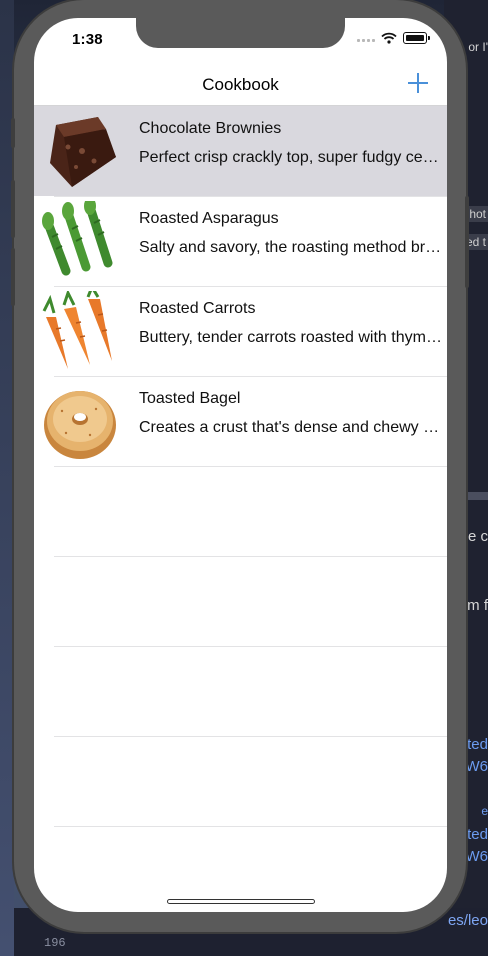 This screenshot has width=488, height=956. I want to click on battery-icon, so click(416, 38).